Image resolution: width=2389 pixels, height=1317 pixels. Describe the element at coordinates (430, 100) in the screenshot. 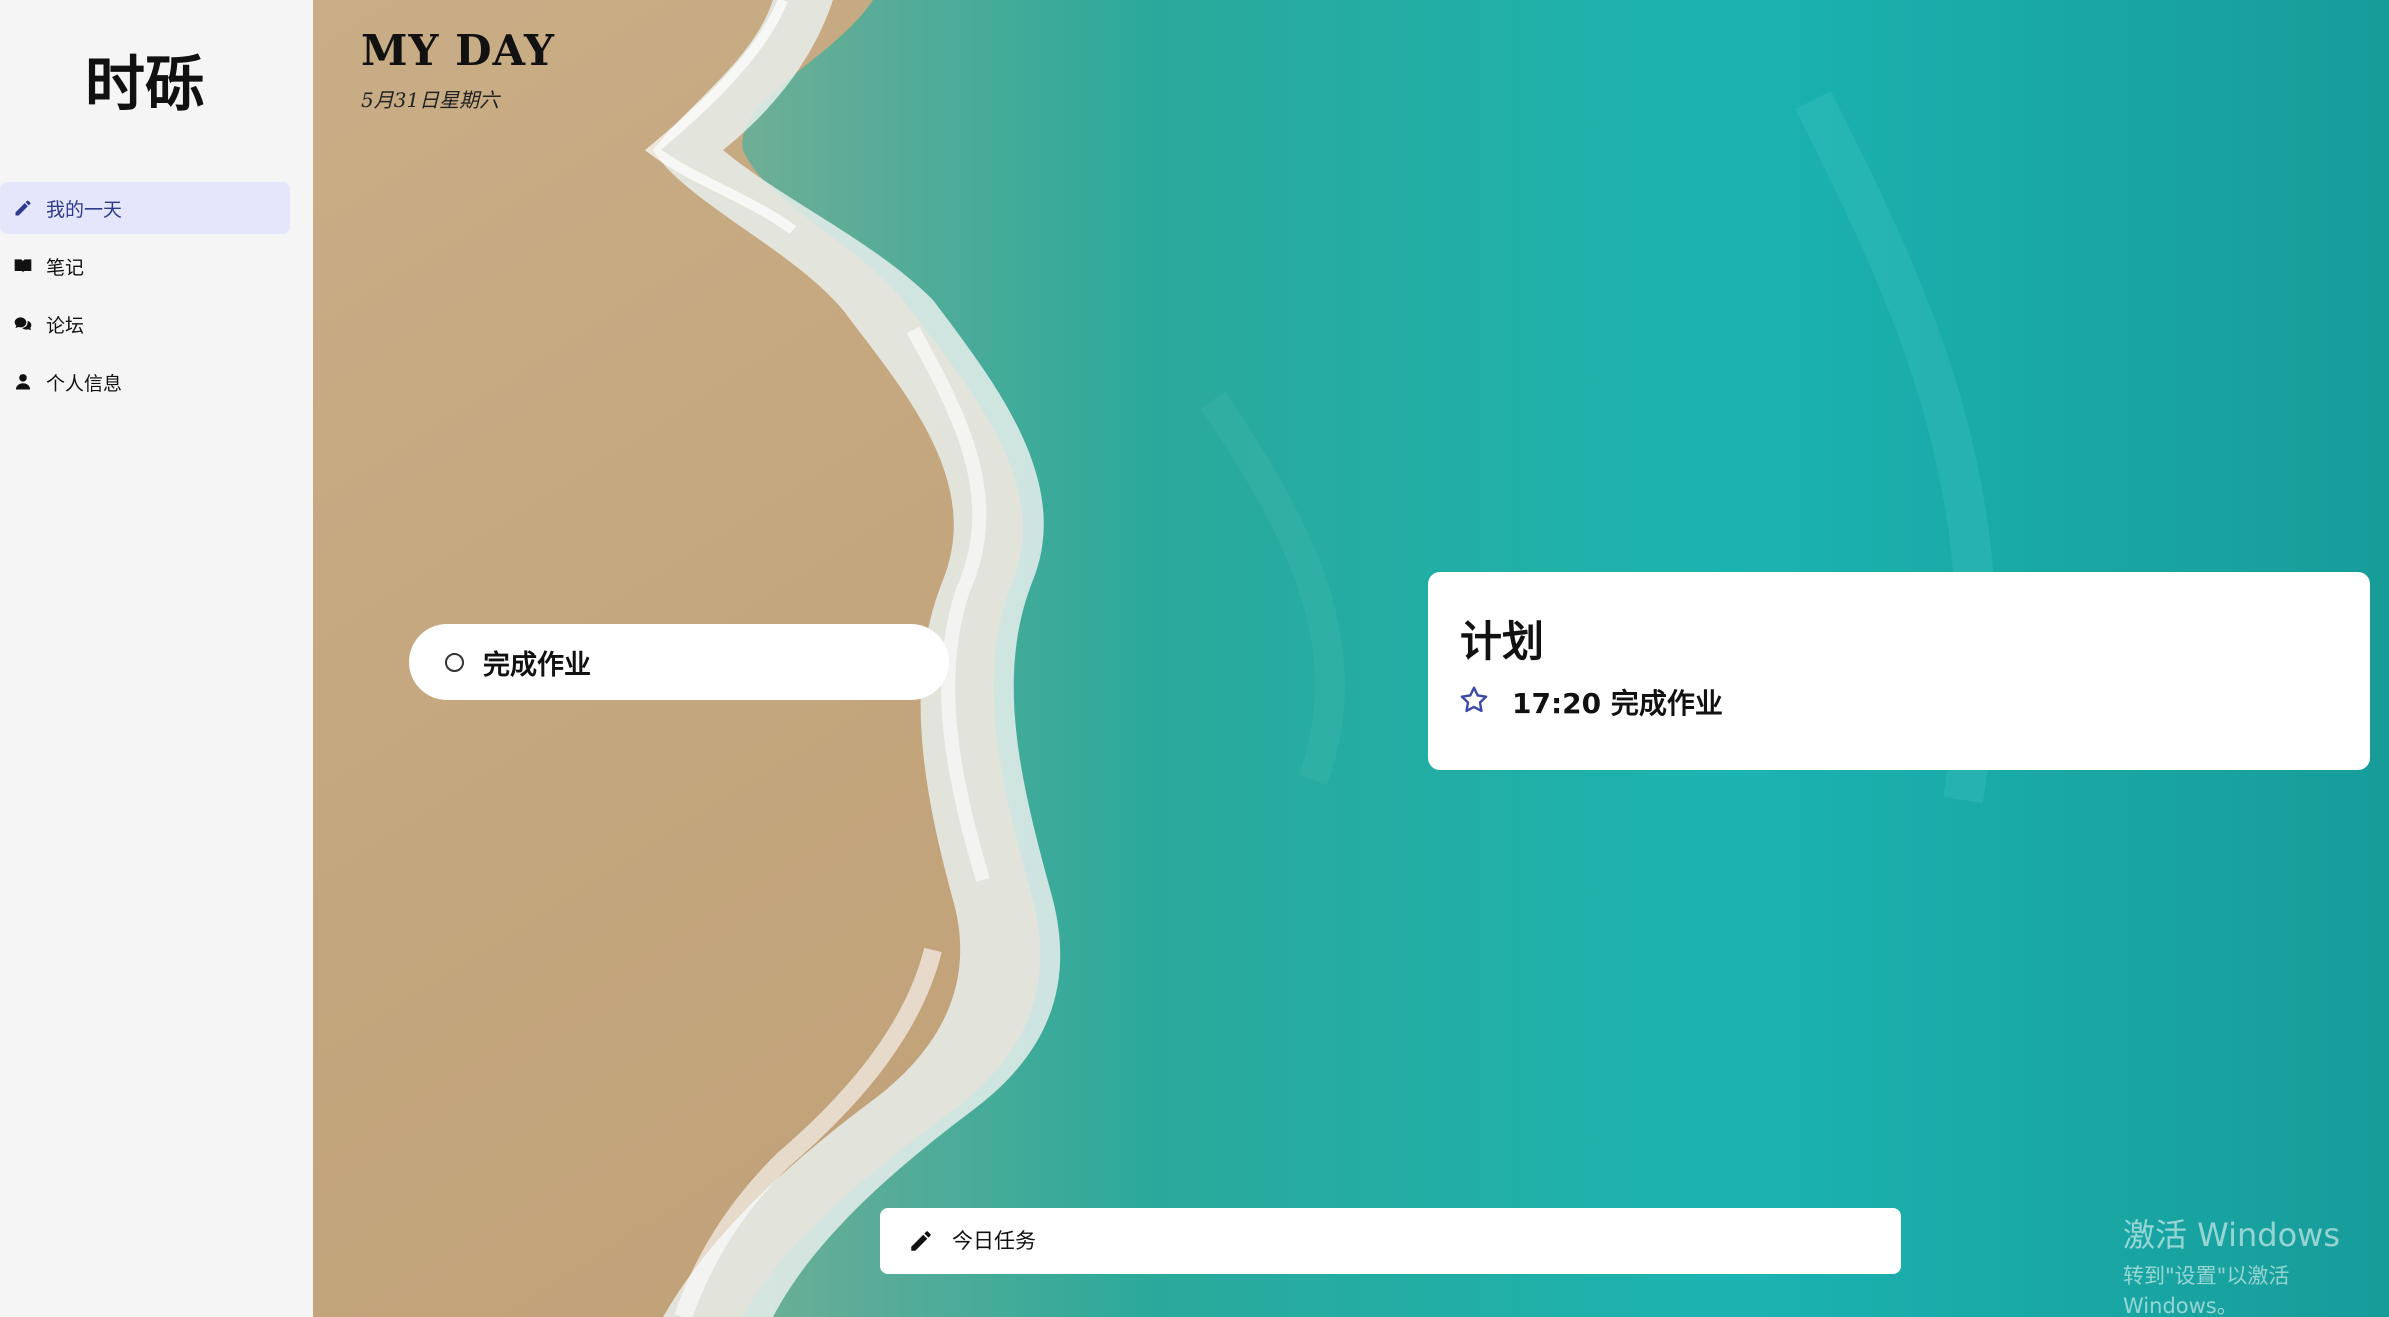

I see `page-date: 5月31日星期六` at that location.